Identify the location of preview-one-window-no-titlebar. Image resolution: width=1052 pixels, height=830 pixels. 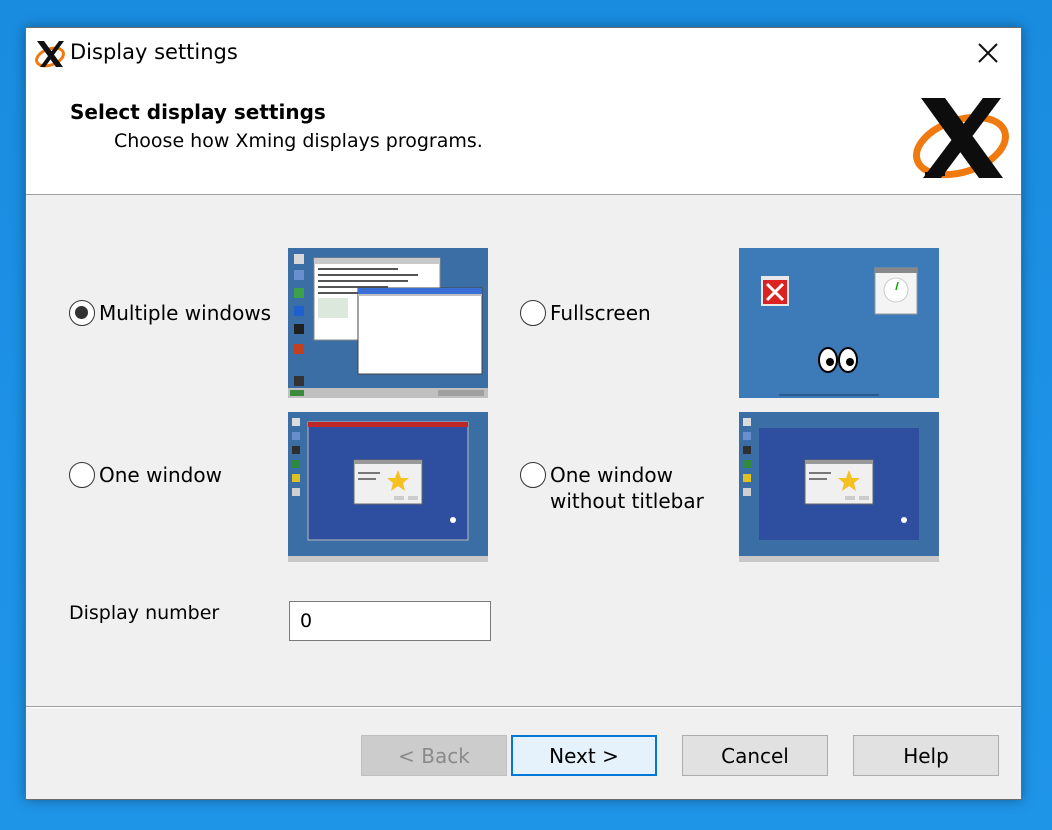
(839, 487).